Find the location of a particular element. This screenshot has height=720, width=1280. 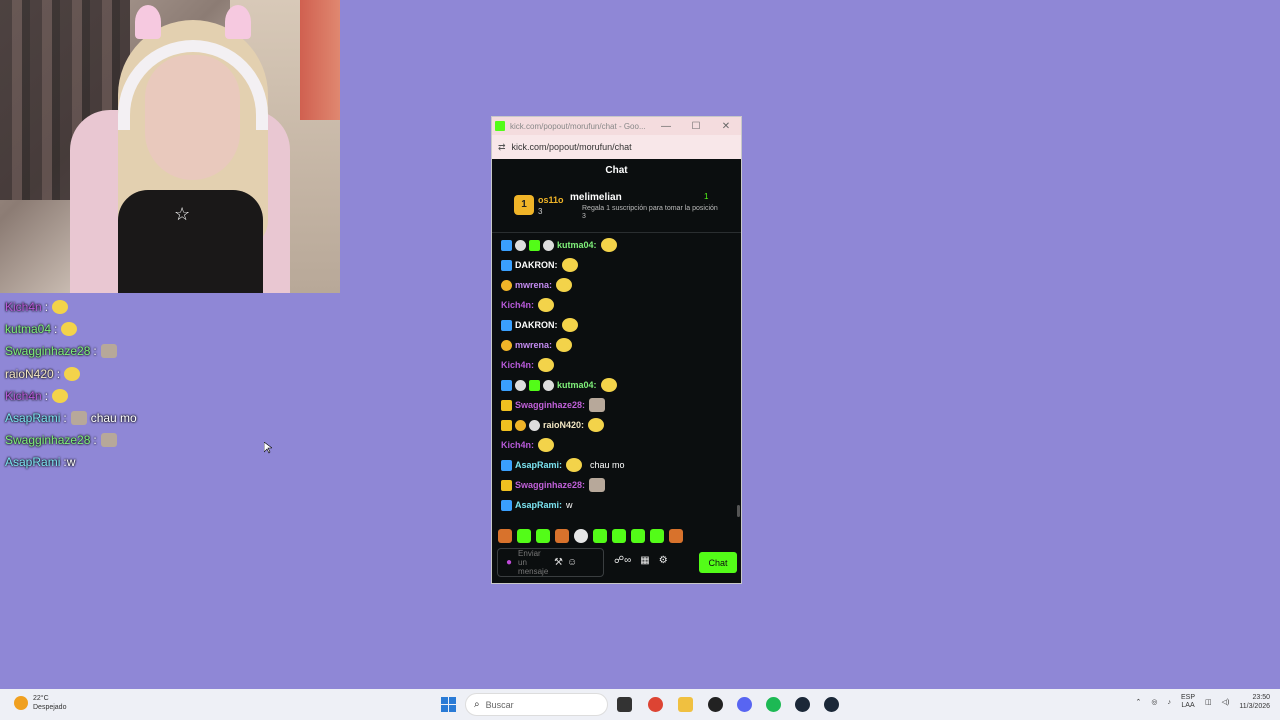

site-settings-icon: ⇄ is located at coordinates (502, 147).